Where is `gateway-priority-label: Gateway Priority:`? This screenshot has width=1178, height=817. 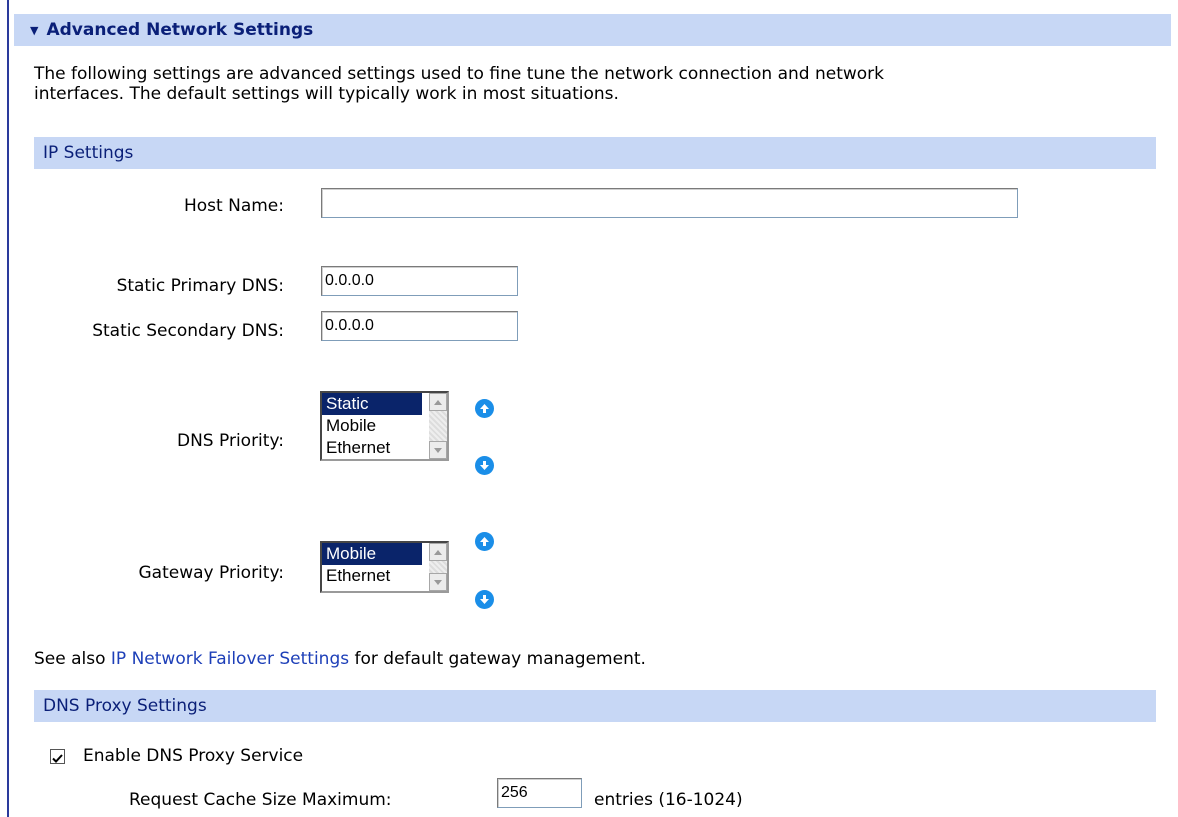 gateway-priority-label: Gateway Priority: is located at coordinates (211, 573).